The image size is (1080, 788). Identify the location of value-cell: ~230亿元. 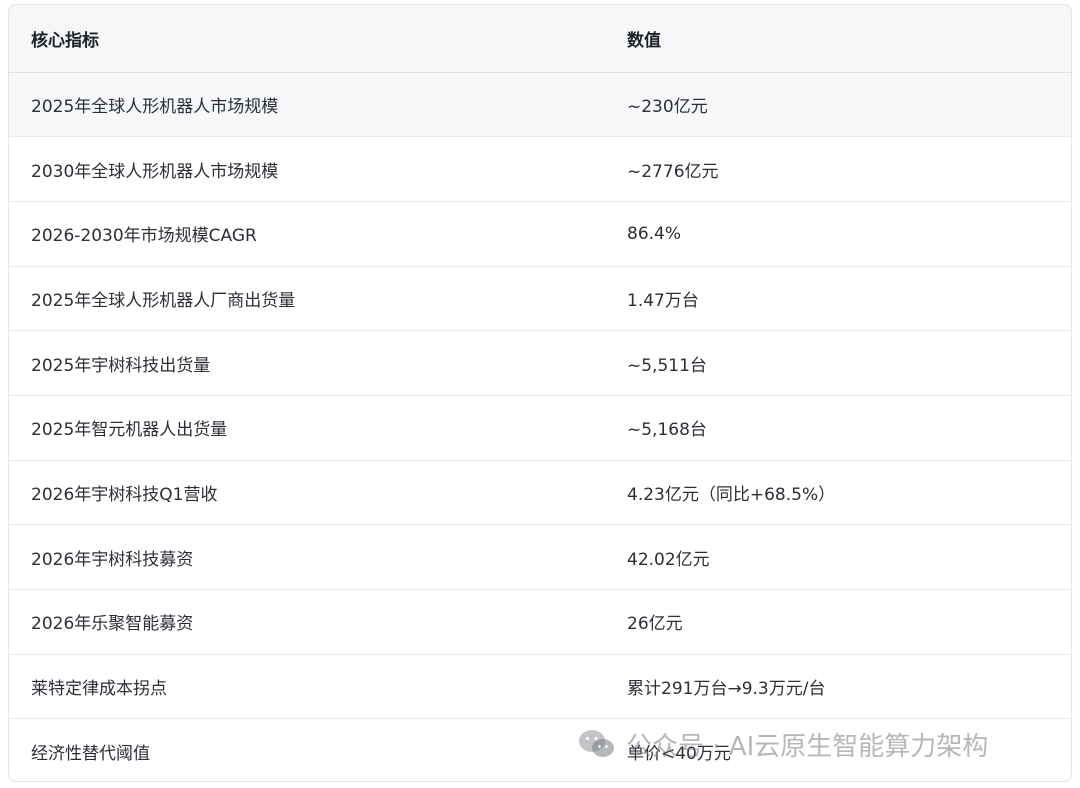
(838, 105).